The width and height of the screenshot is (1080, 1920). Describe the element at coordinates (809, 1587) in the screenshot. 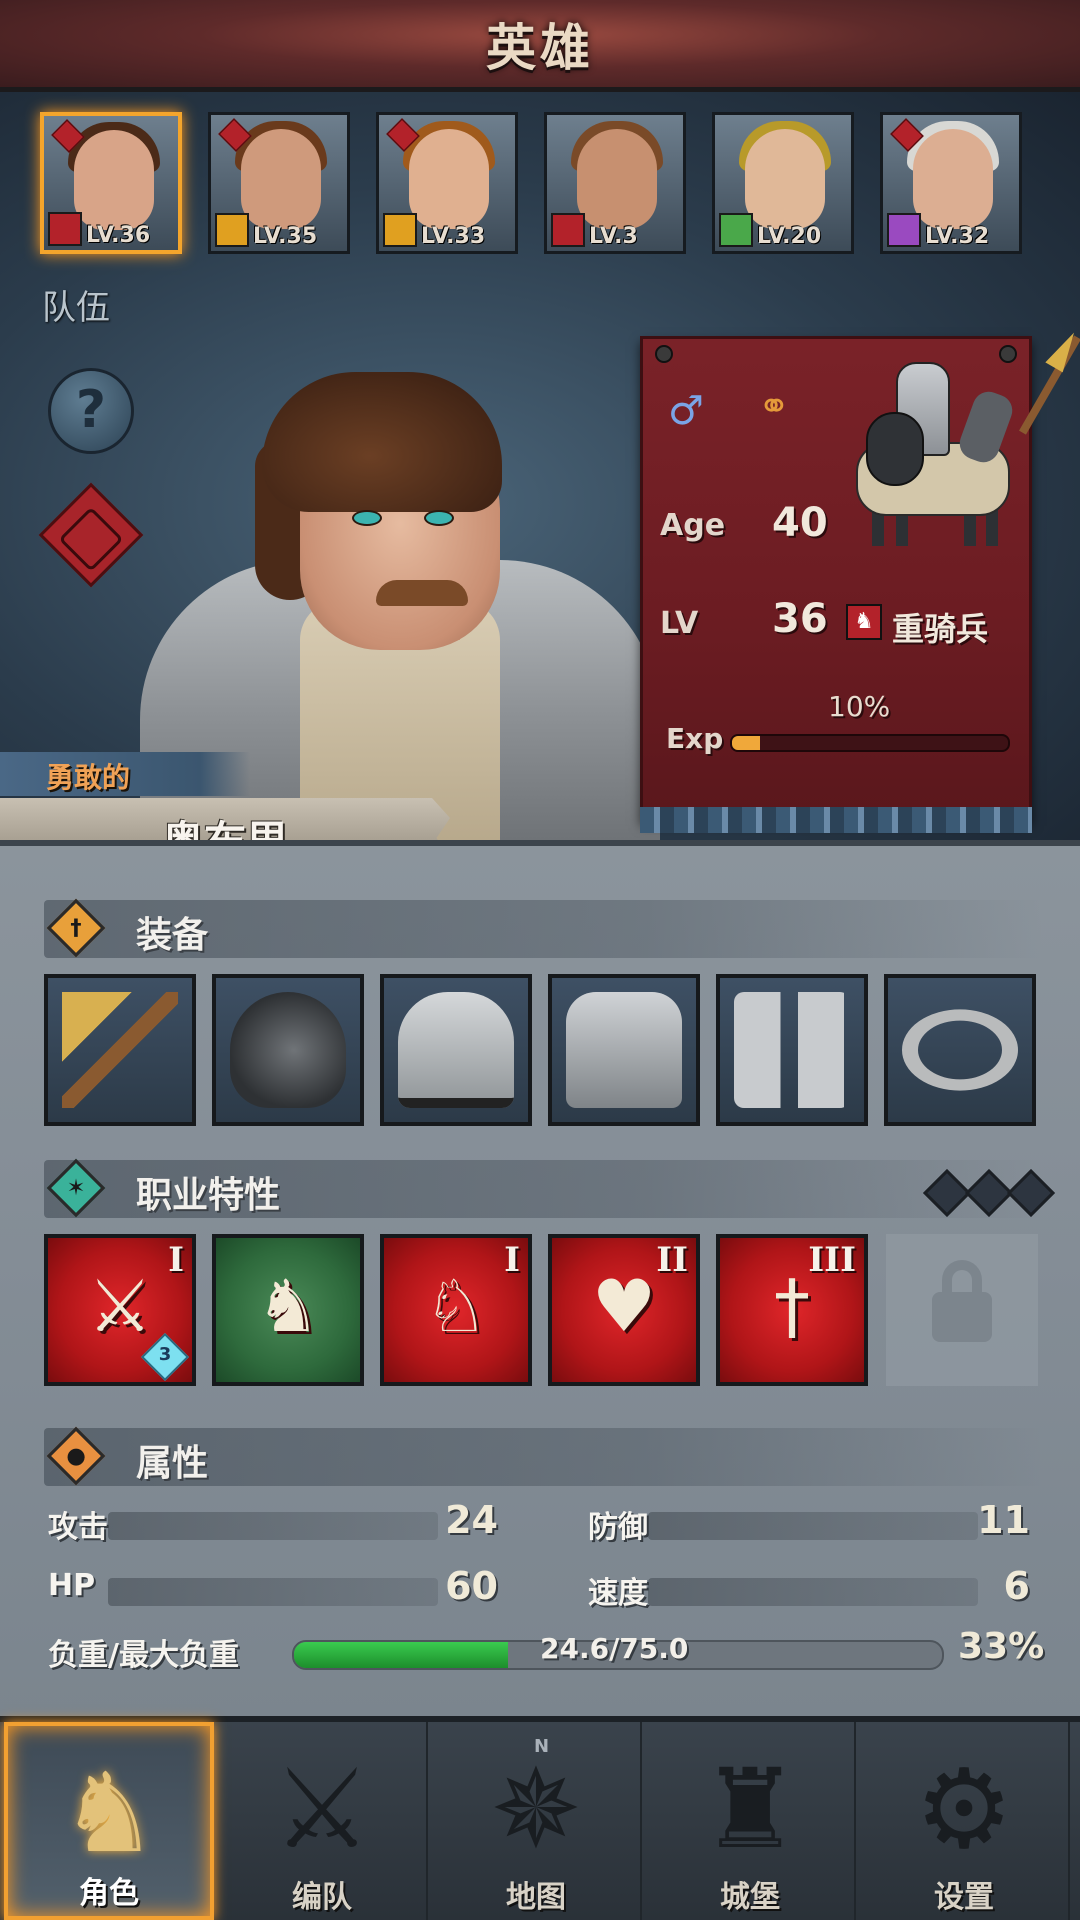

I see `speed-row: 速度 6` at that location.